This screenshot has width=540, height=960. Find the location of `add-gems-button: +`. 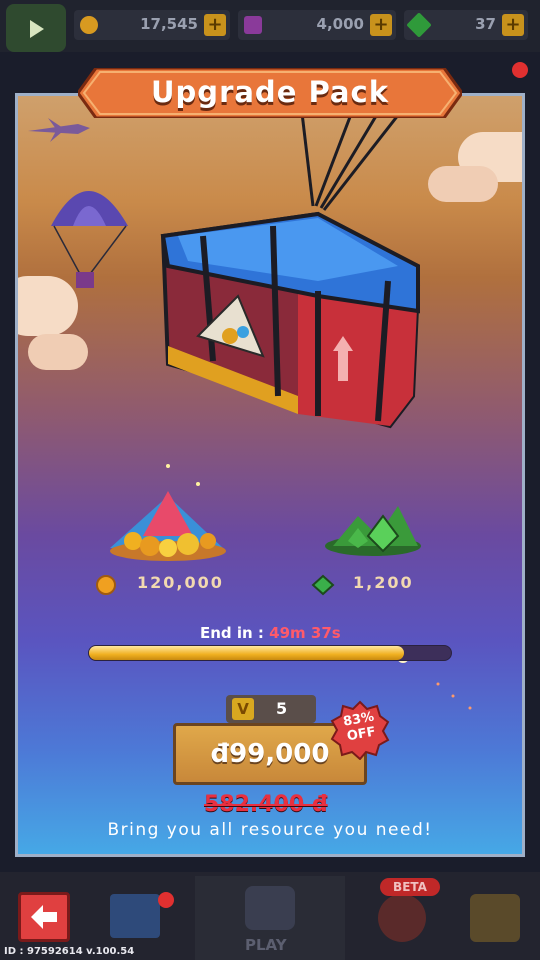

add-gems-button: + is located at coordinates (513, 25).